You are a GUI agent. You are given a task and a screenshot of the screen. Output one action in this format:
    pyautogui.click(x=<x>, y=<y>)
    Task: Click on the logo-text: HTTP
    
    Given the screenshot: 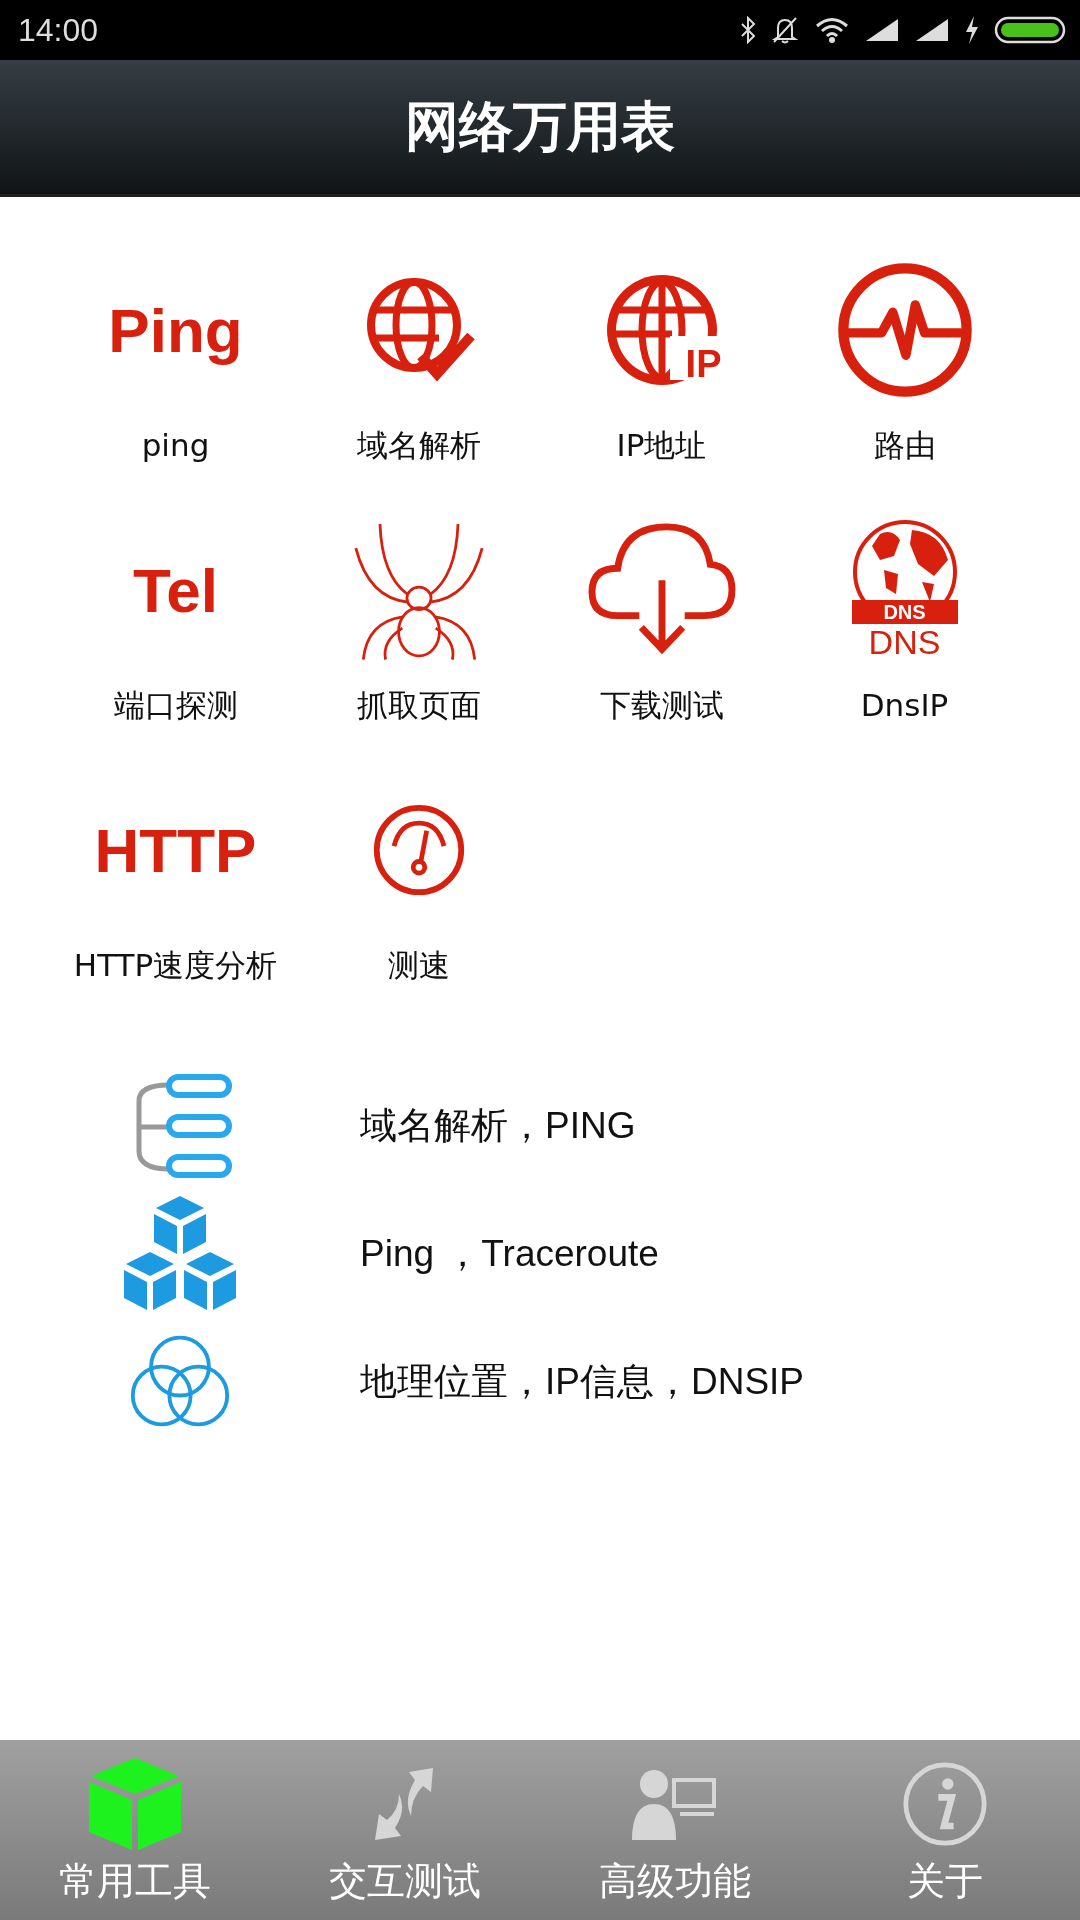 What is the action you would take?
    pyautogui.click(x=175, y=850)
    